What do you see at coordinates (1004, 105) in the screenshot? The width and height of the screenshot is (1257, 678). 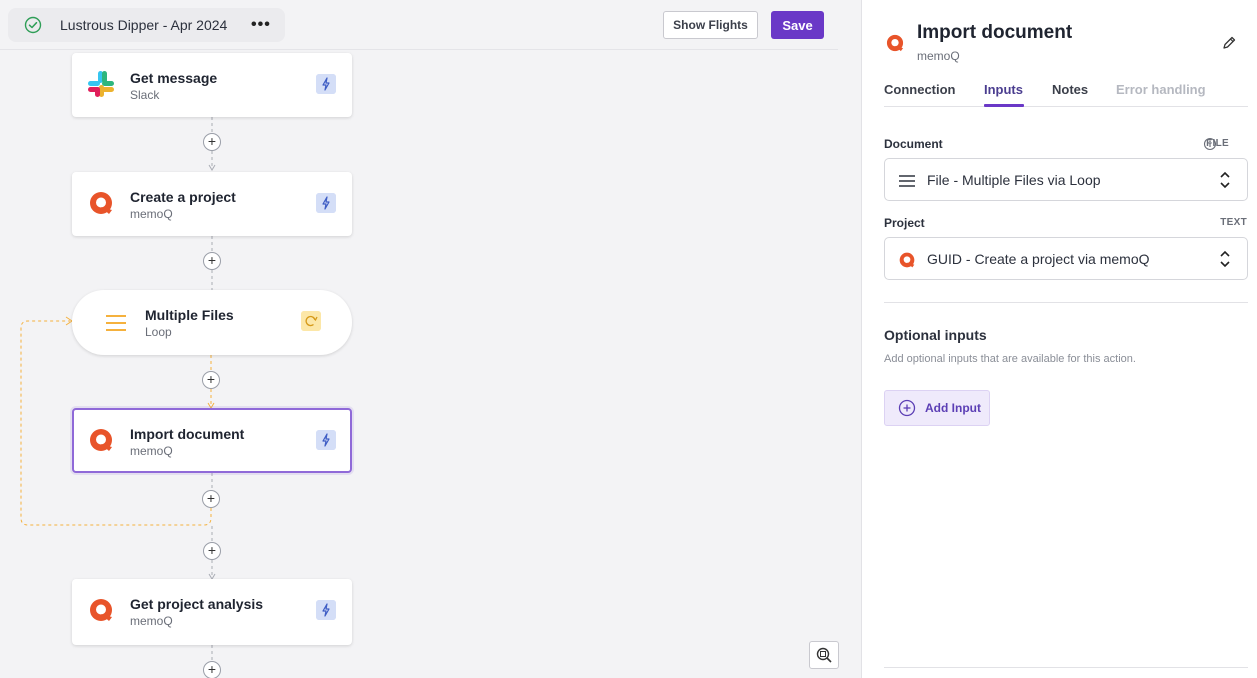 I see `active-tab-indicator` at bounding box center [1004, 105].